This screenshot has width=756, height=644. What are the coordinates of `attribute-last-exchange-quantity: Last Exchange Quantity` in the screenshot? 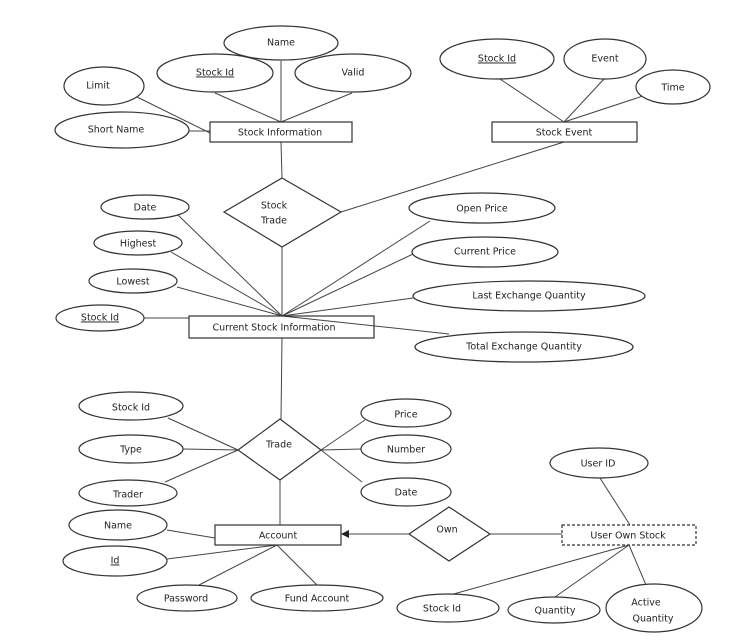 It's located at (529, 296).